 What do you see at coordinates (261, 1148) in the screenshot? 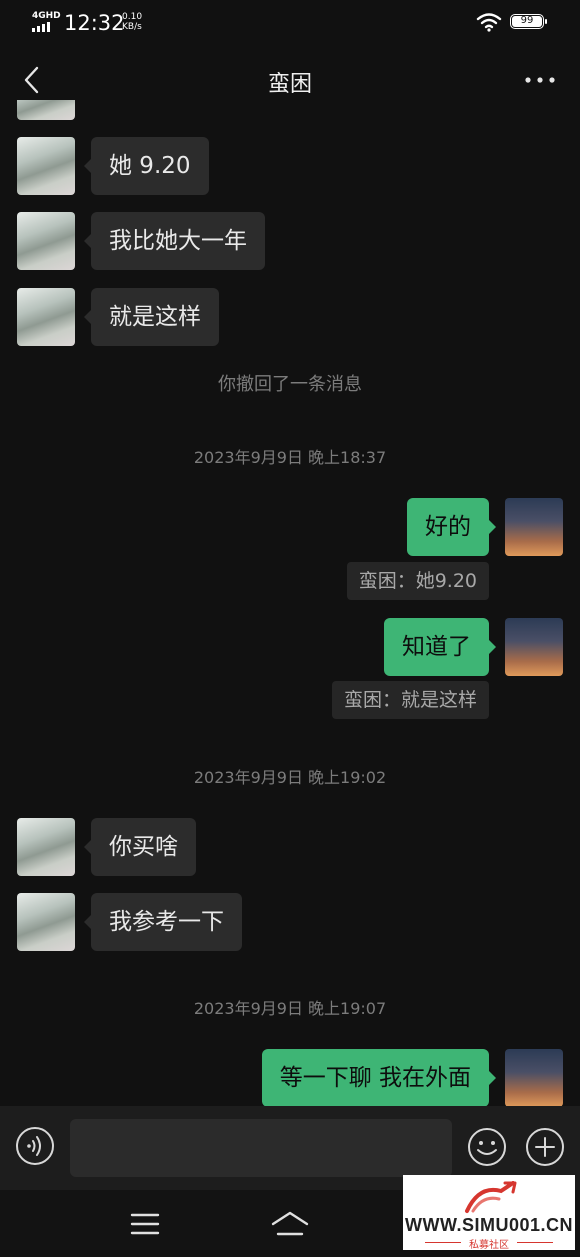
I see `message-input` at bounding box center [261, 1148].